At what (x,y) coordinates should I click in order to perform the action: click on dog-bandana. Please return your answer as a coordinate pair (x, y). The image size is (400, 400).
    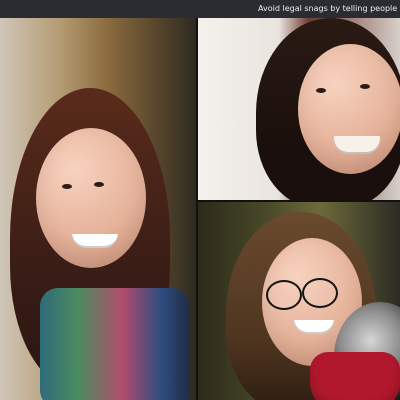
    Looking at the image, I should click on (355, 376).